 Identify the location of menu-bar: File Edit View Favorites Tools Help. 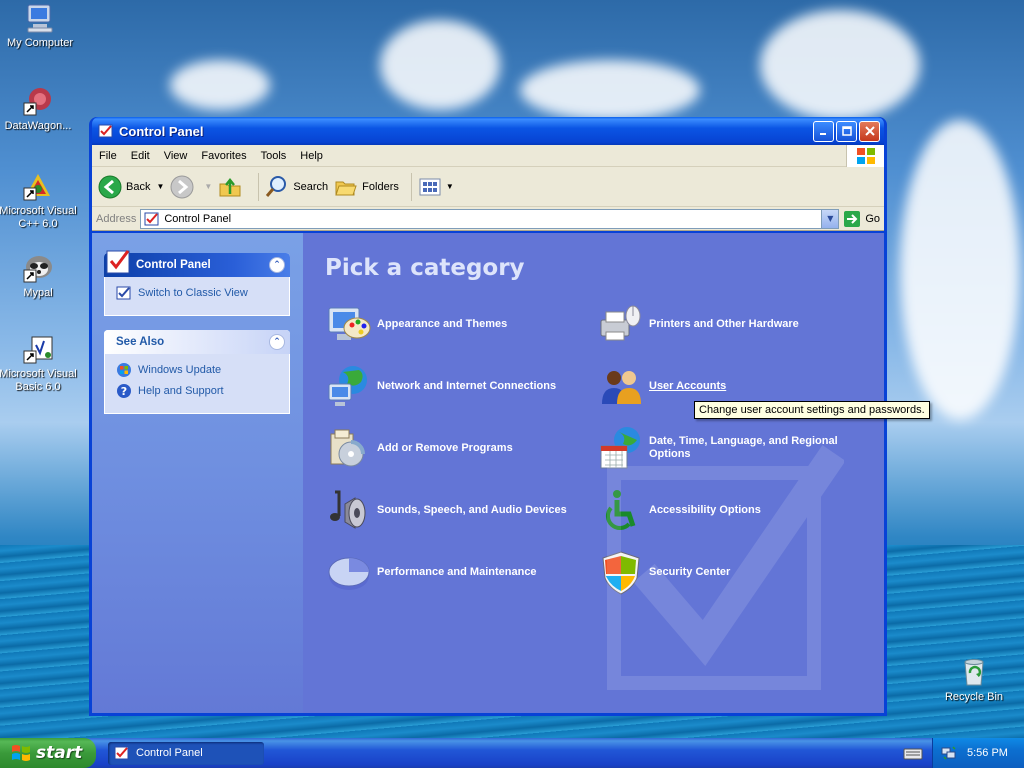
(488, 156).